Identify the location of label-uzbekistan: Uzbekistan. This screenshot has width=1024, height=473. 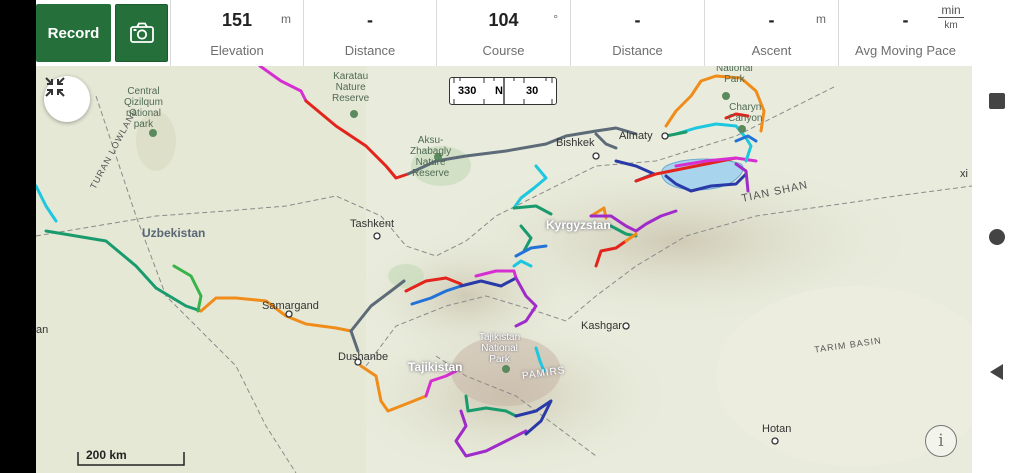
(174, 233).